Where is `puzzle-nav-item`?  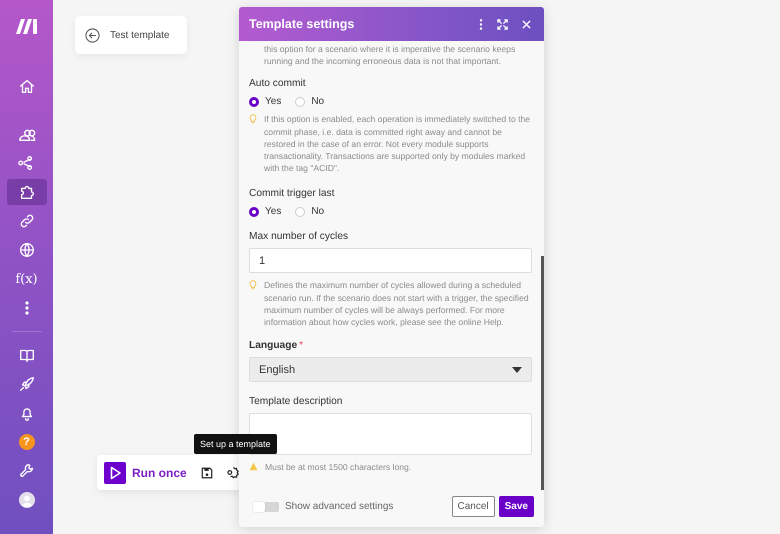 puzzle-nav-item is located at coordinates (26, 192).